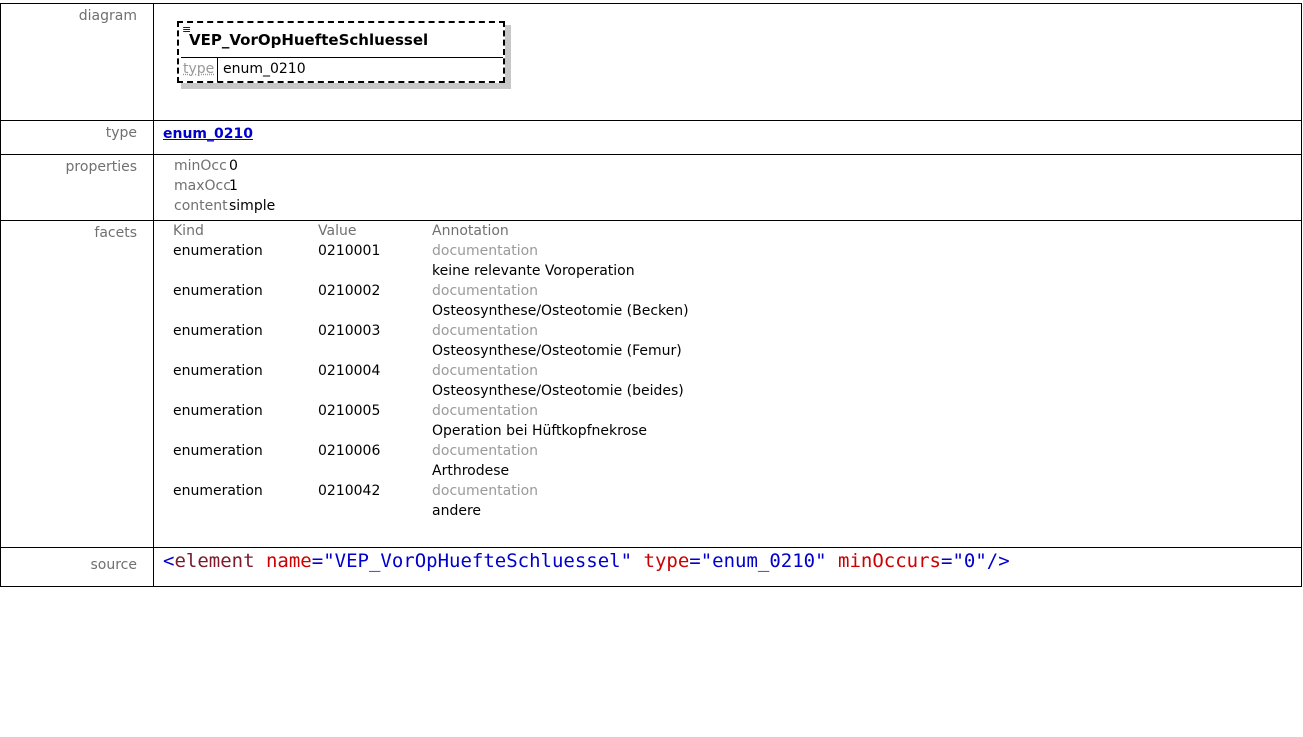 The image size is (1303, 737). What do you see at coordinates (188, 231) in the screenshot?
I see `facets-header-kind: Kind` at bounding box center [188, 231].